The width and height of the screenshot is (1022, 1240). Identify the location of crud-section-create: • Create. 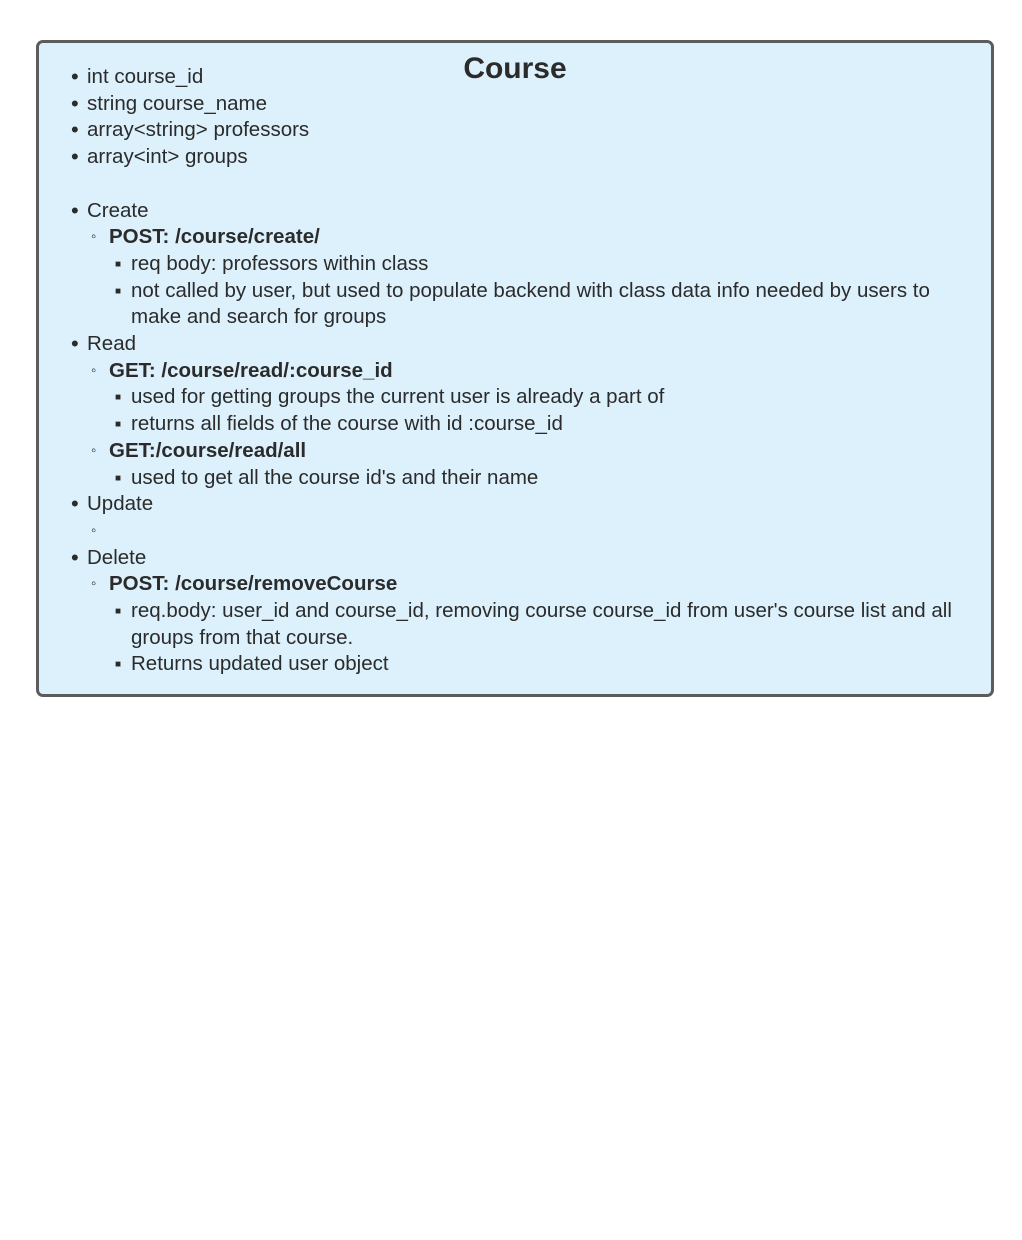
(524, 211).